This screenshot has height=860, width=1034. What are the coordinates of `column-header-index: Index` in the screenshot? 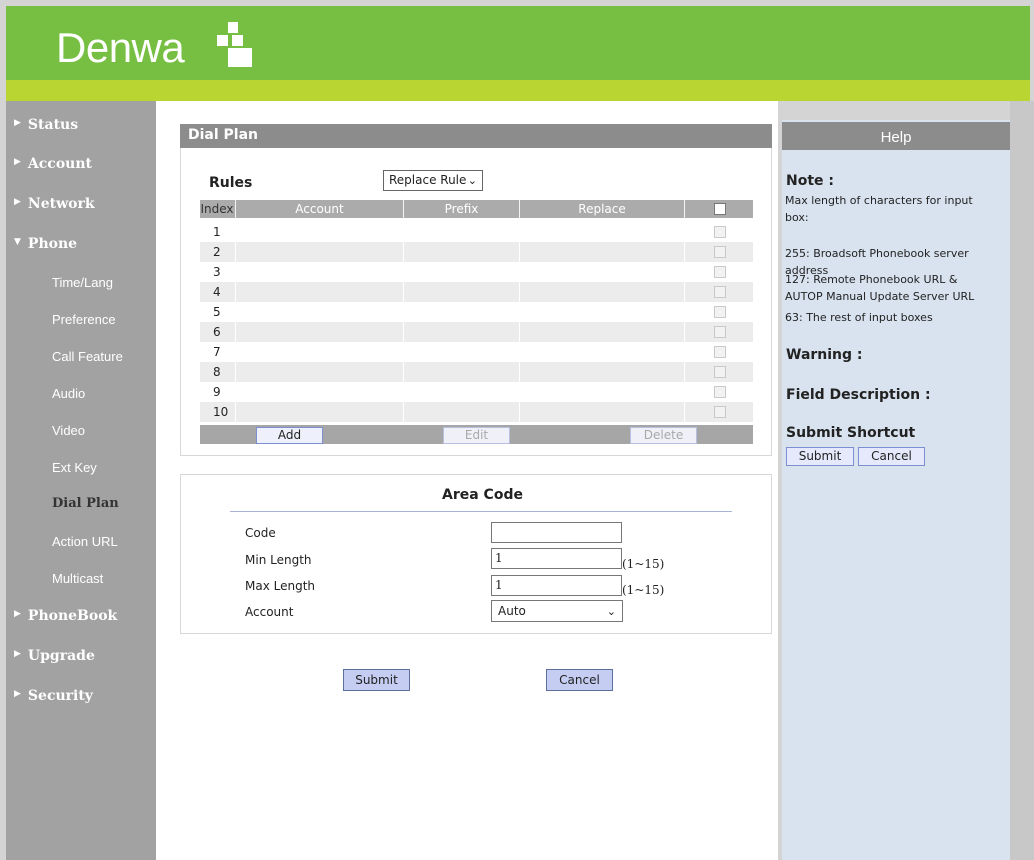 It's located at (217, 209).